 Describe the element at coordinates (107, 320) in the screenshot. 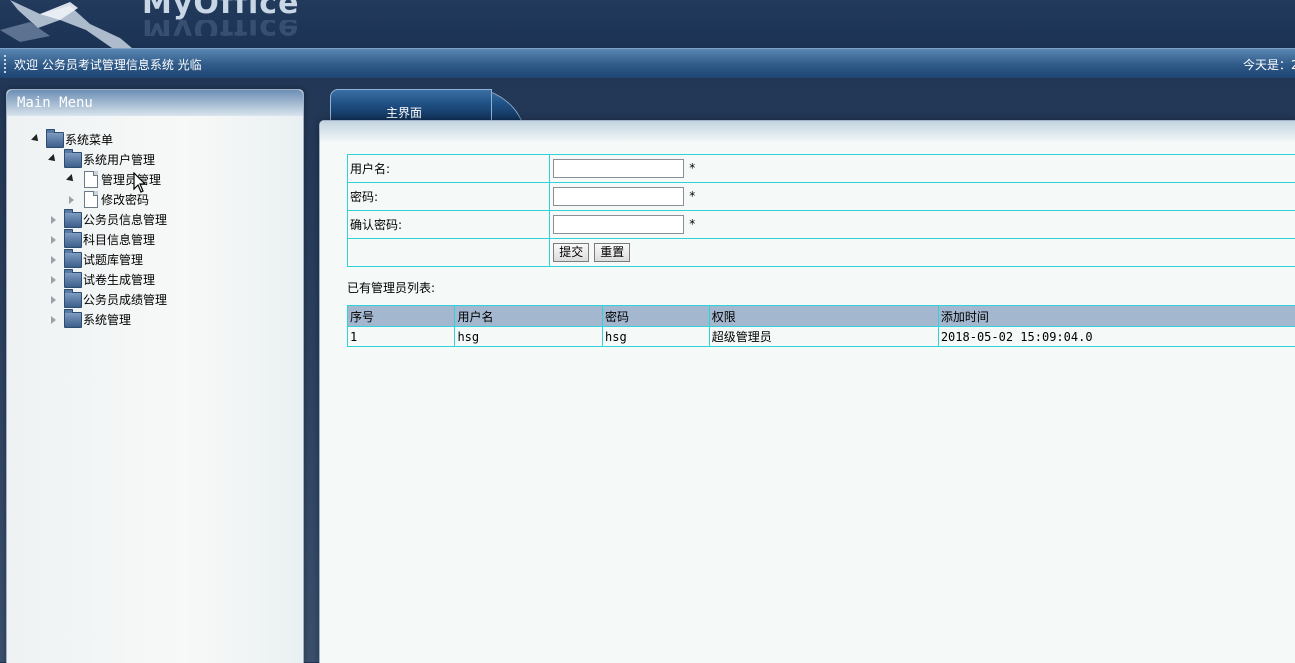

I see `tree-node-label: 系统管理` at that location.